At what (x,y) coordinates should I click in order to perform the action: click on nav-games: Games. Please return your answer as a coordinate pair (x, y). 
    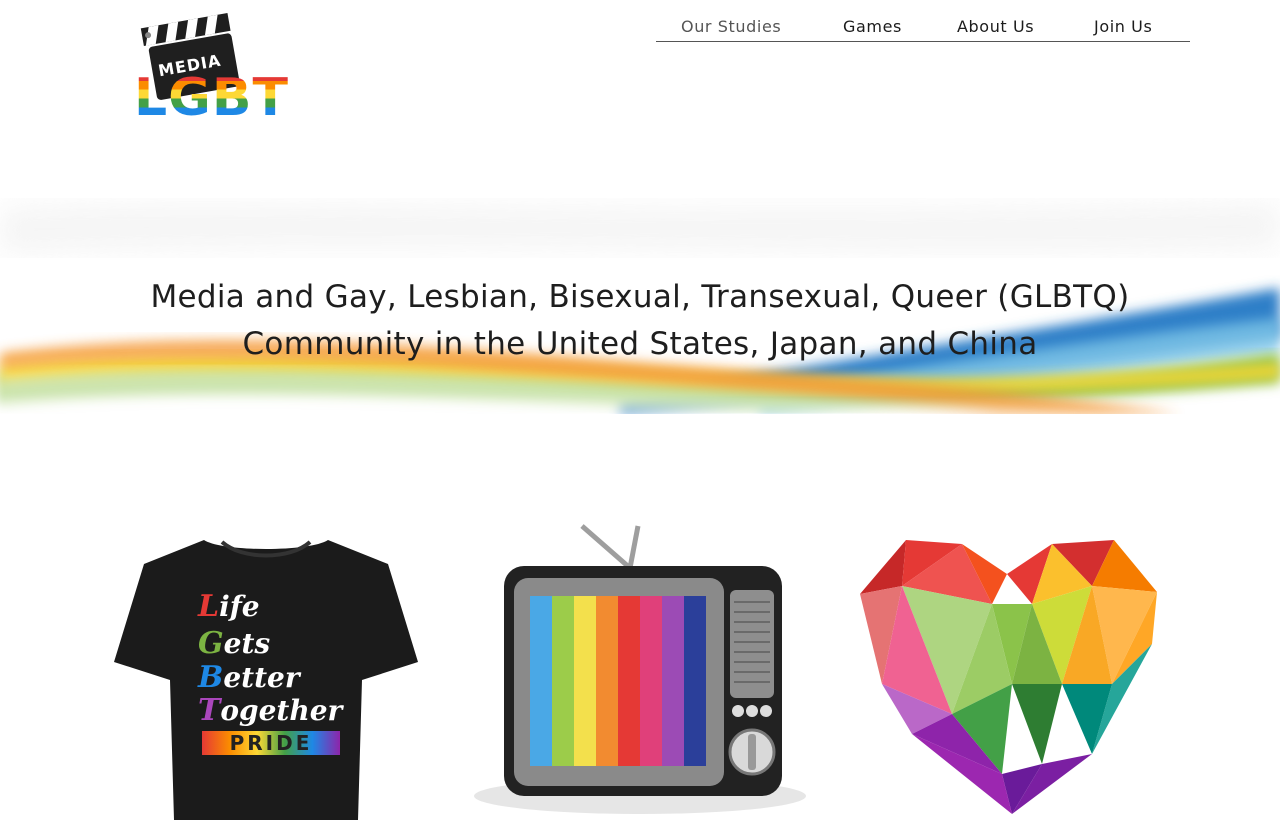
    Looking at the image, I should click on (872, 26).